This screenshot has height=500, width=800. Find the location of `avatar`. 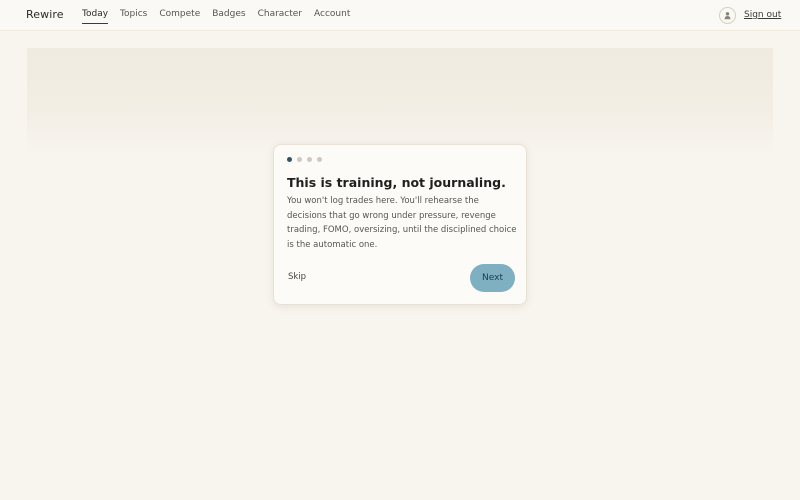

avatar is located at coordinates (727, 15).